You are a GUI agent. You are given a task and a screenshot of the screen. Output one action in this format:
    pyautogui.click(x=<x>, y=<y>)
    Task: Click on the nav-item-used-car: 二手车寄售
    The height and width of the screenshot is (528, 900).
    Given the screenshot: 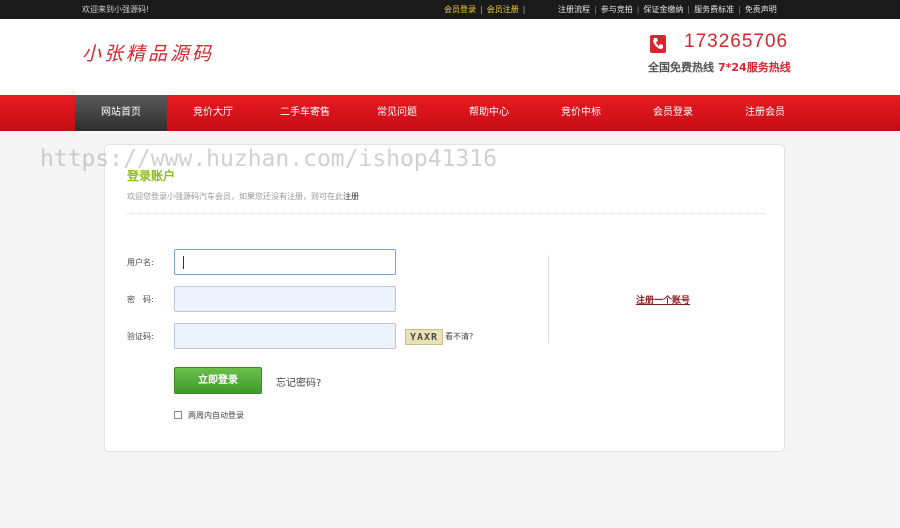 What is the action you would take?
    pyautogui.click(x=305, y=113)
    